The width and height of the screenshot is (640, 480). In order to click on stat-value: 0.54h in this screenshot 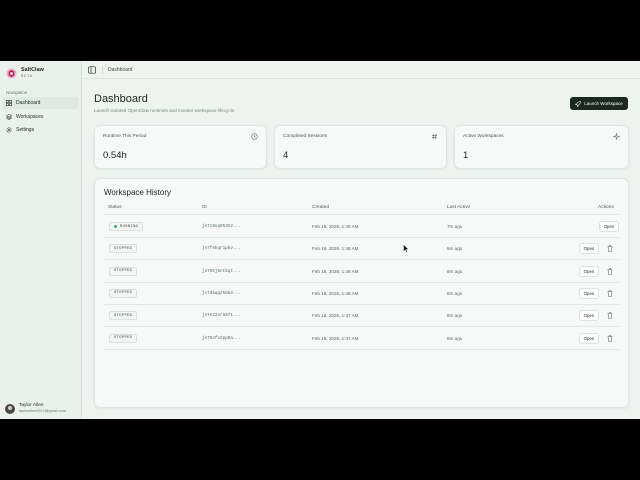, I will do `click(115, 155)`.